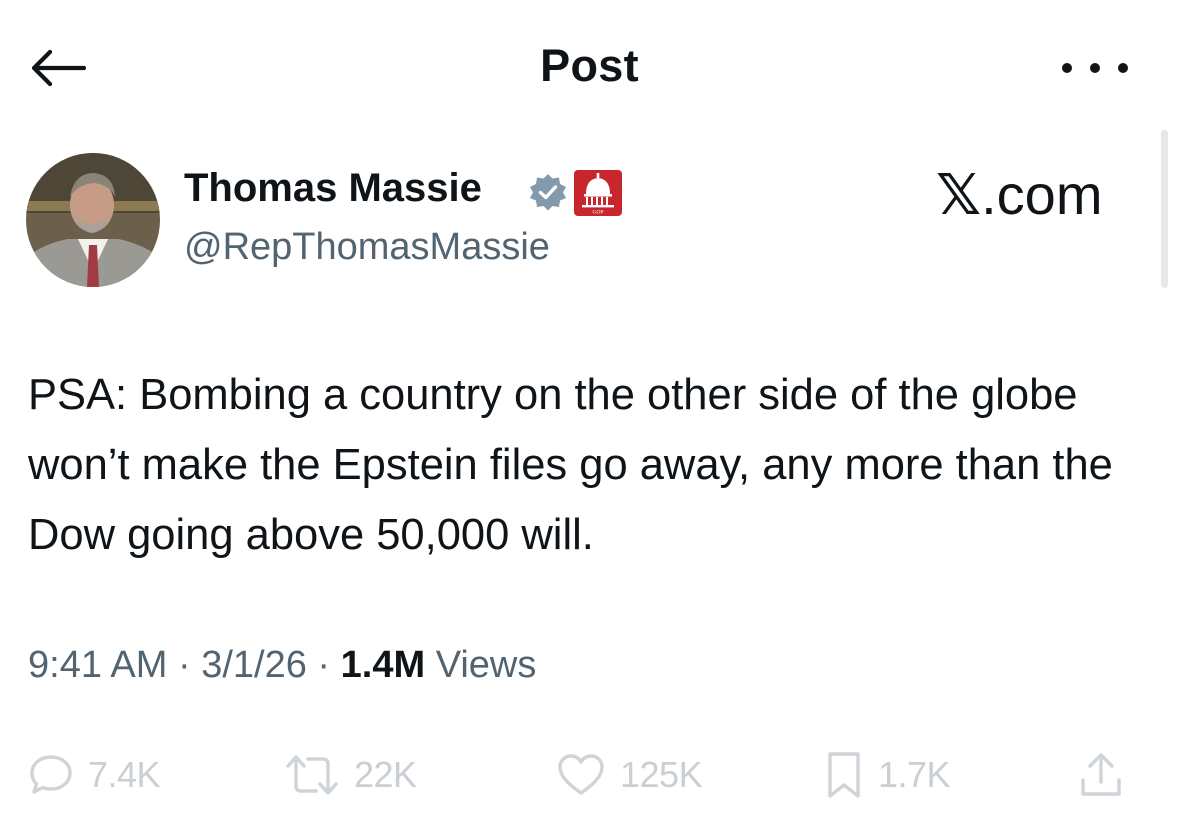 This screenshot has height=836, width=1179. I want to click on share-button, so click(1101, 775).